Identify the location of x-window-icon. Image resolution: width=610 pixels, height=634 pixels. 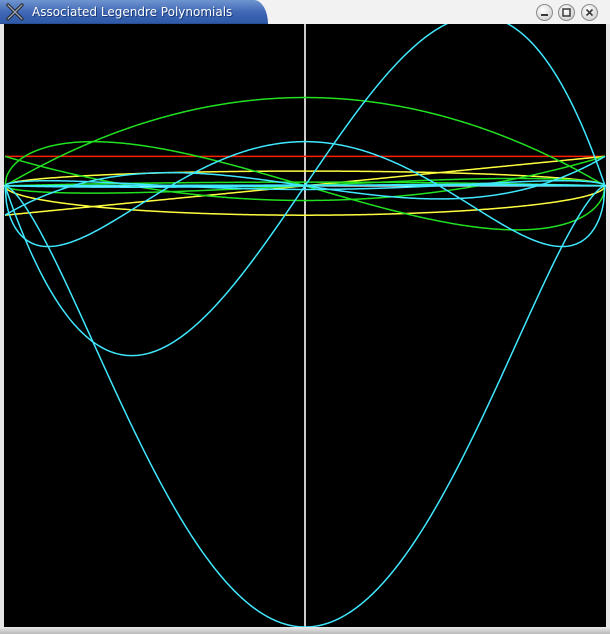
(15, 12).